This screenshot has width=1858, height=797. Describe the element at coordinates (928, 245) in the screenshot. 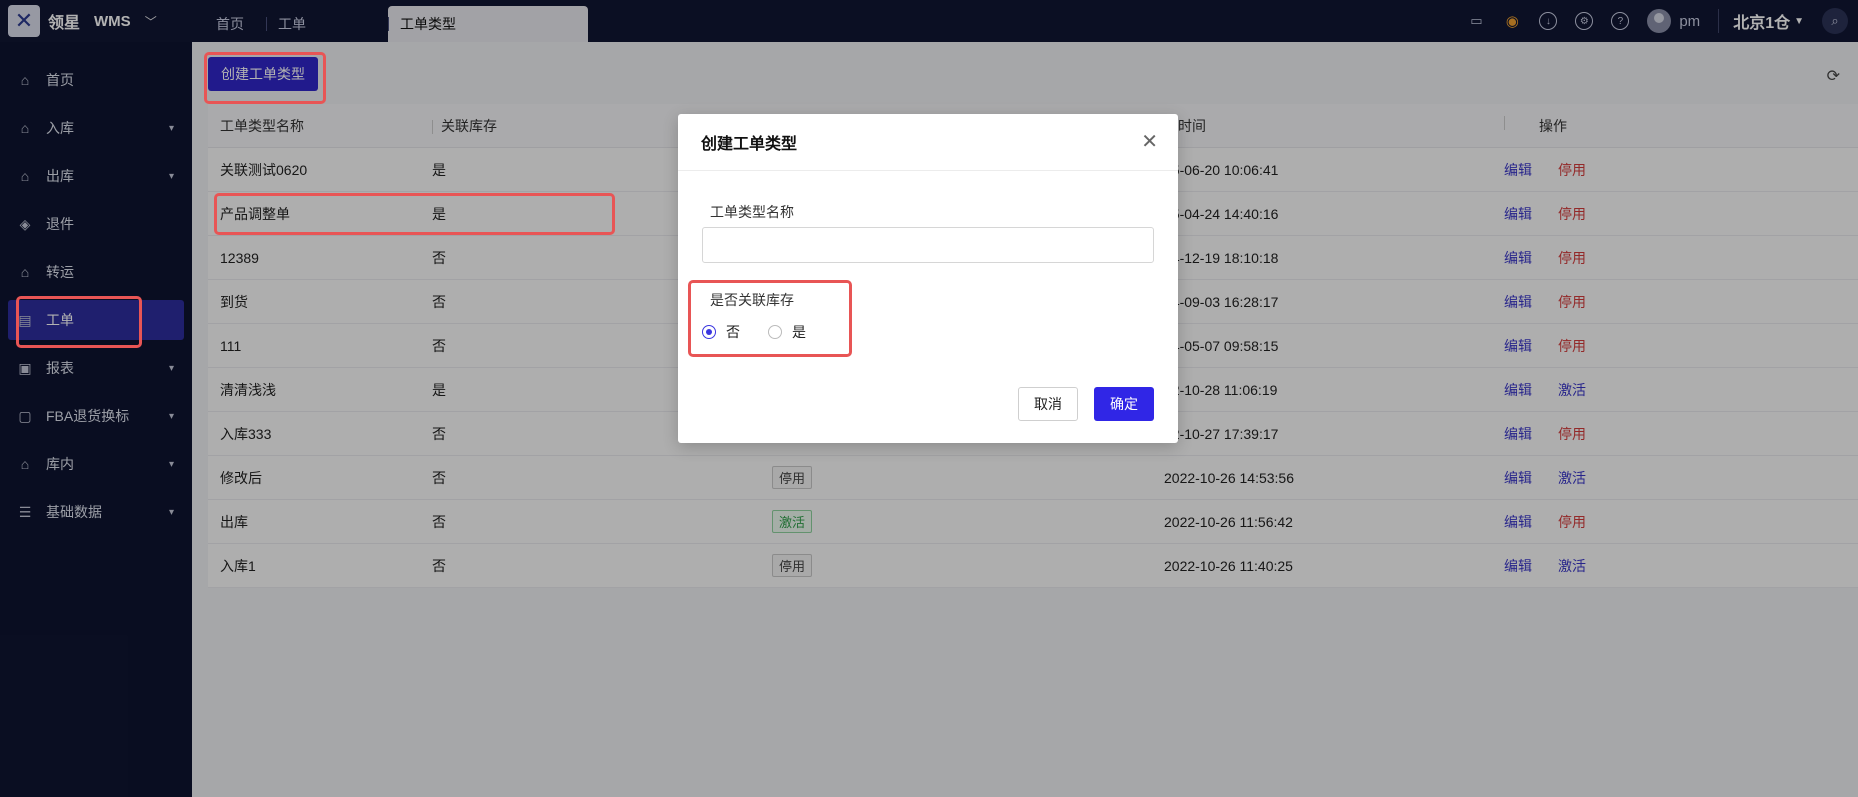

I see `workorder-type-name-input` at that location.